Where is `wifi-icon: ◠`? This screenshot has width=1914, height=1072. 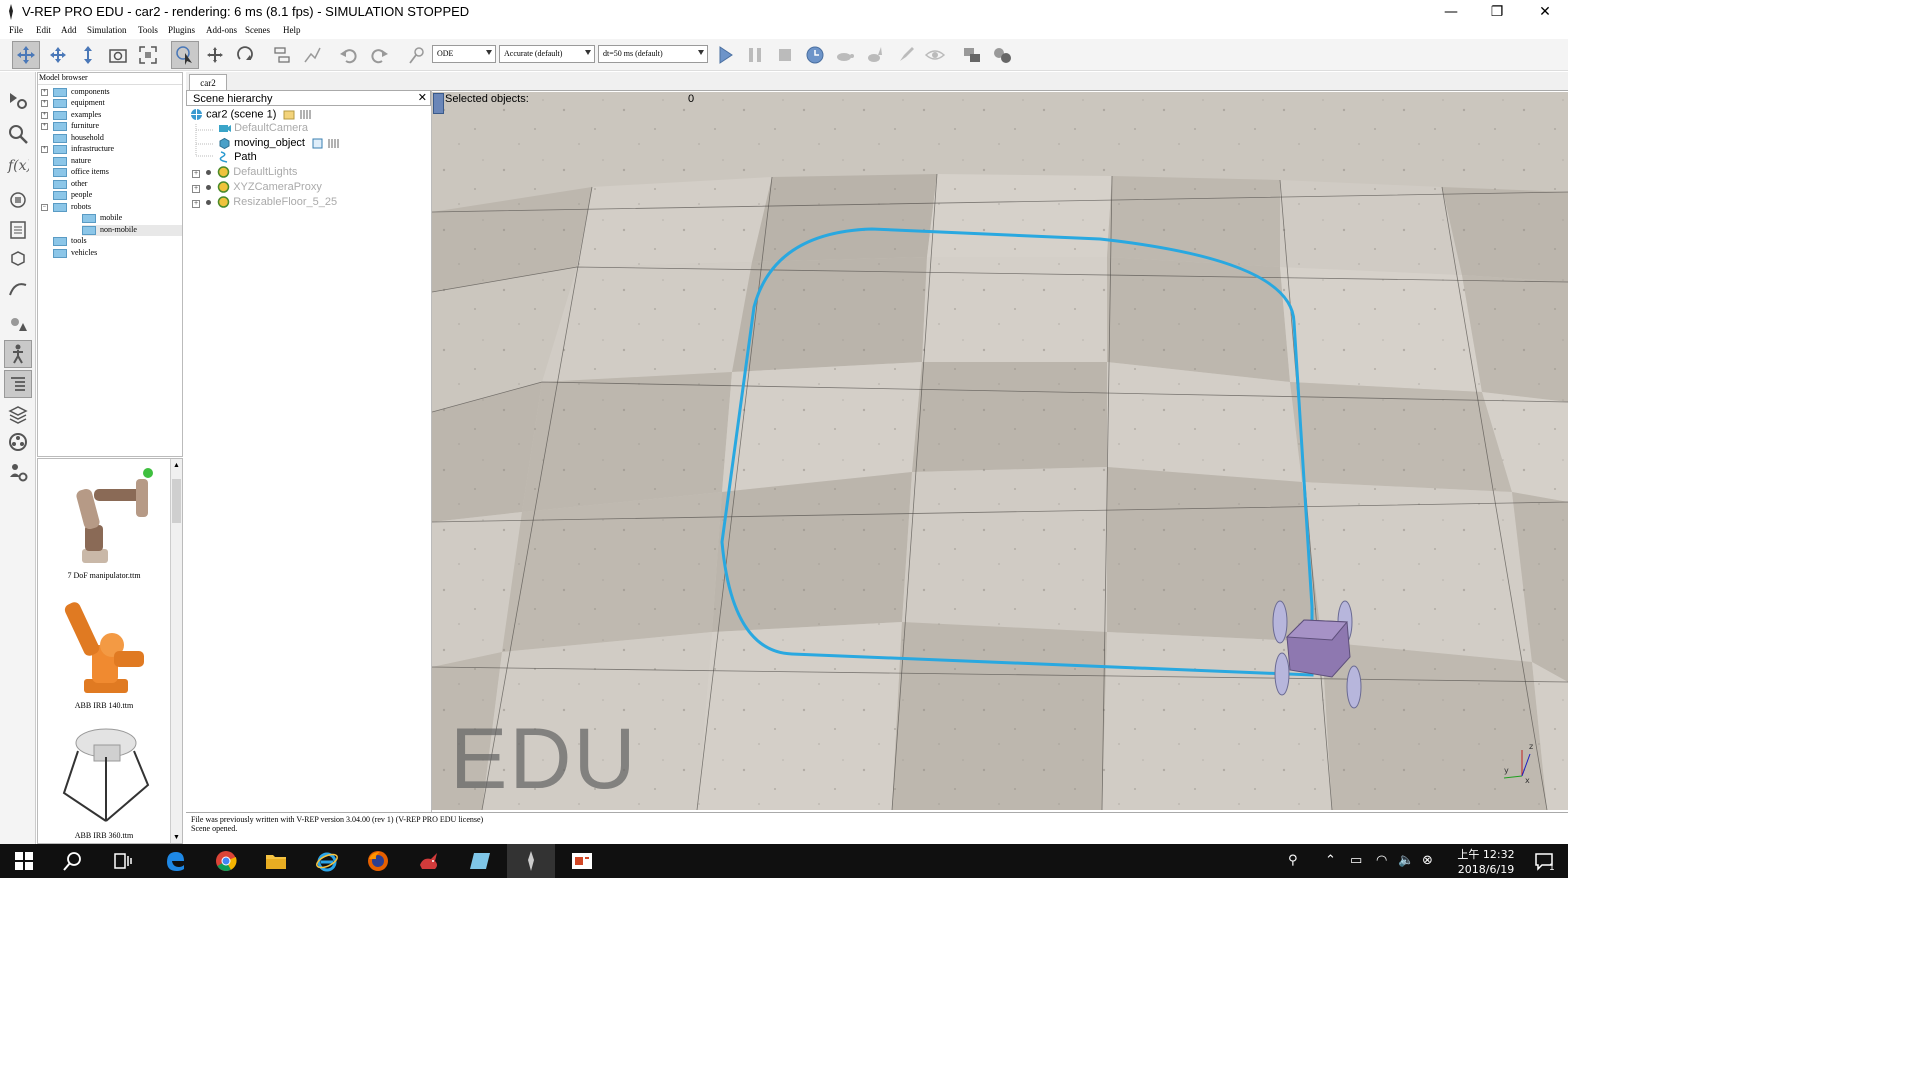 wifi-icon: ◠ is located at coordinates (1381, 860).